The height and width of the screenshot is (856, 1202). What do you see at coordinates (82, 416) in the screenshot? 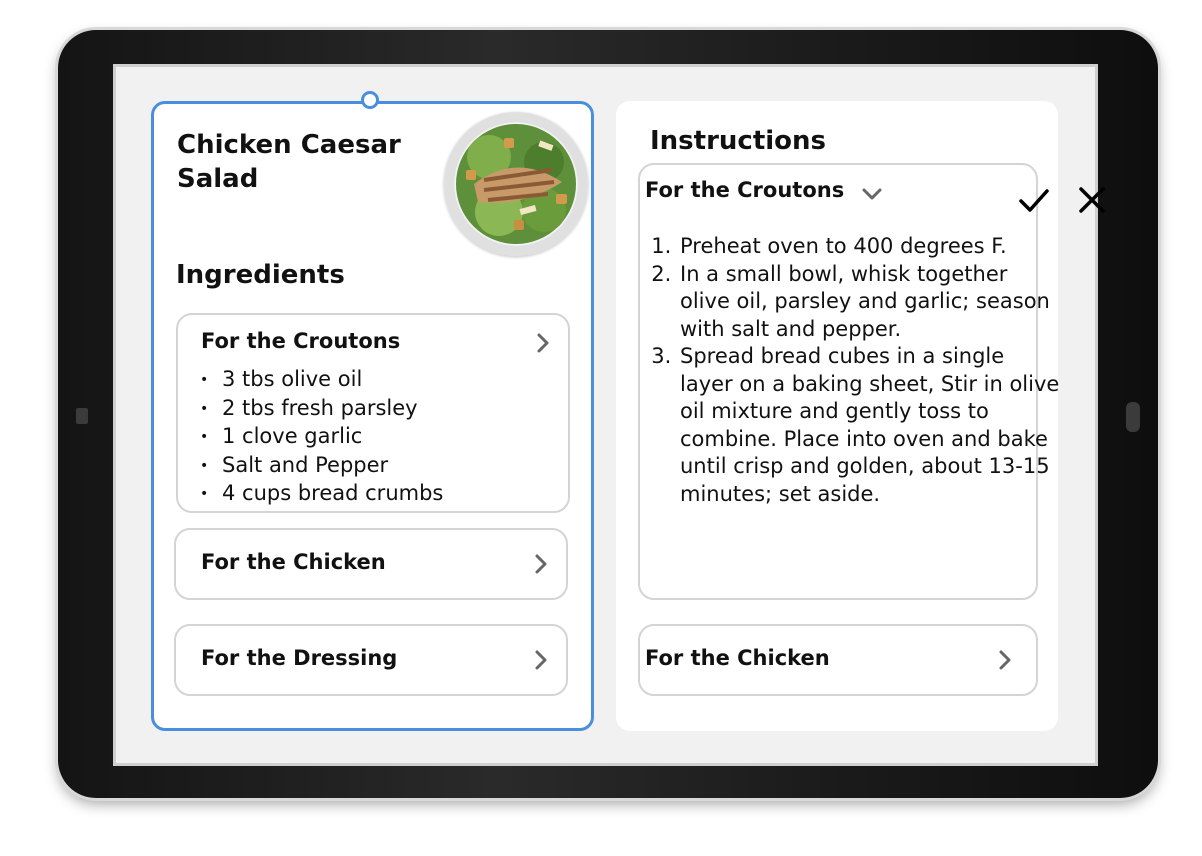
I see `side-sensor` at bounding box center [82, 416].